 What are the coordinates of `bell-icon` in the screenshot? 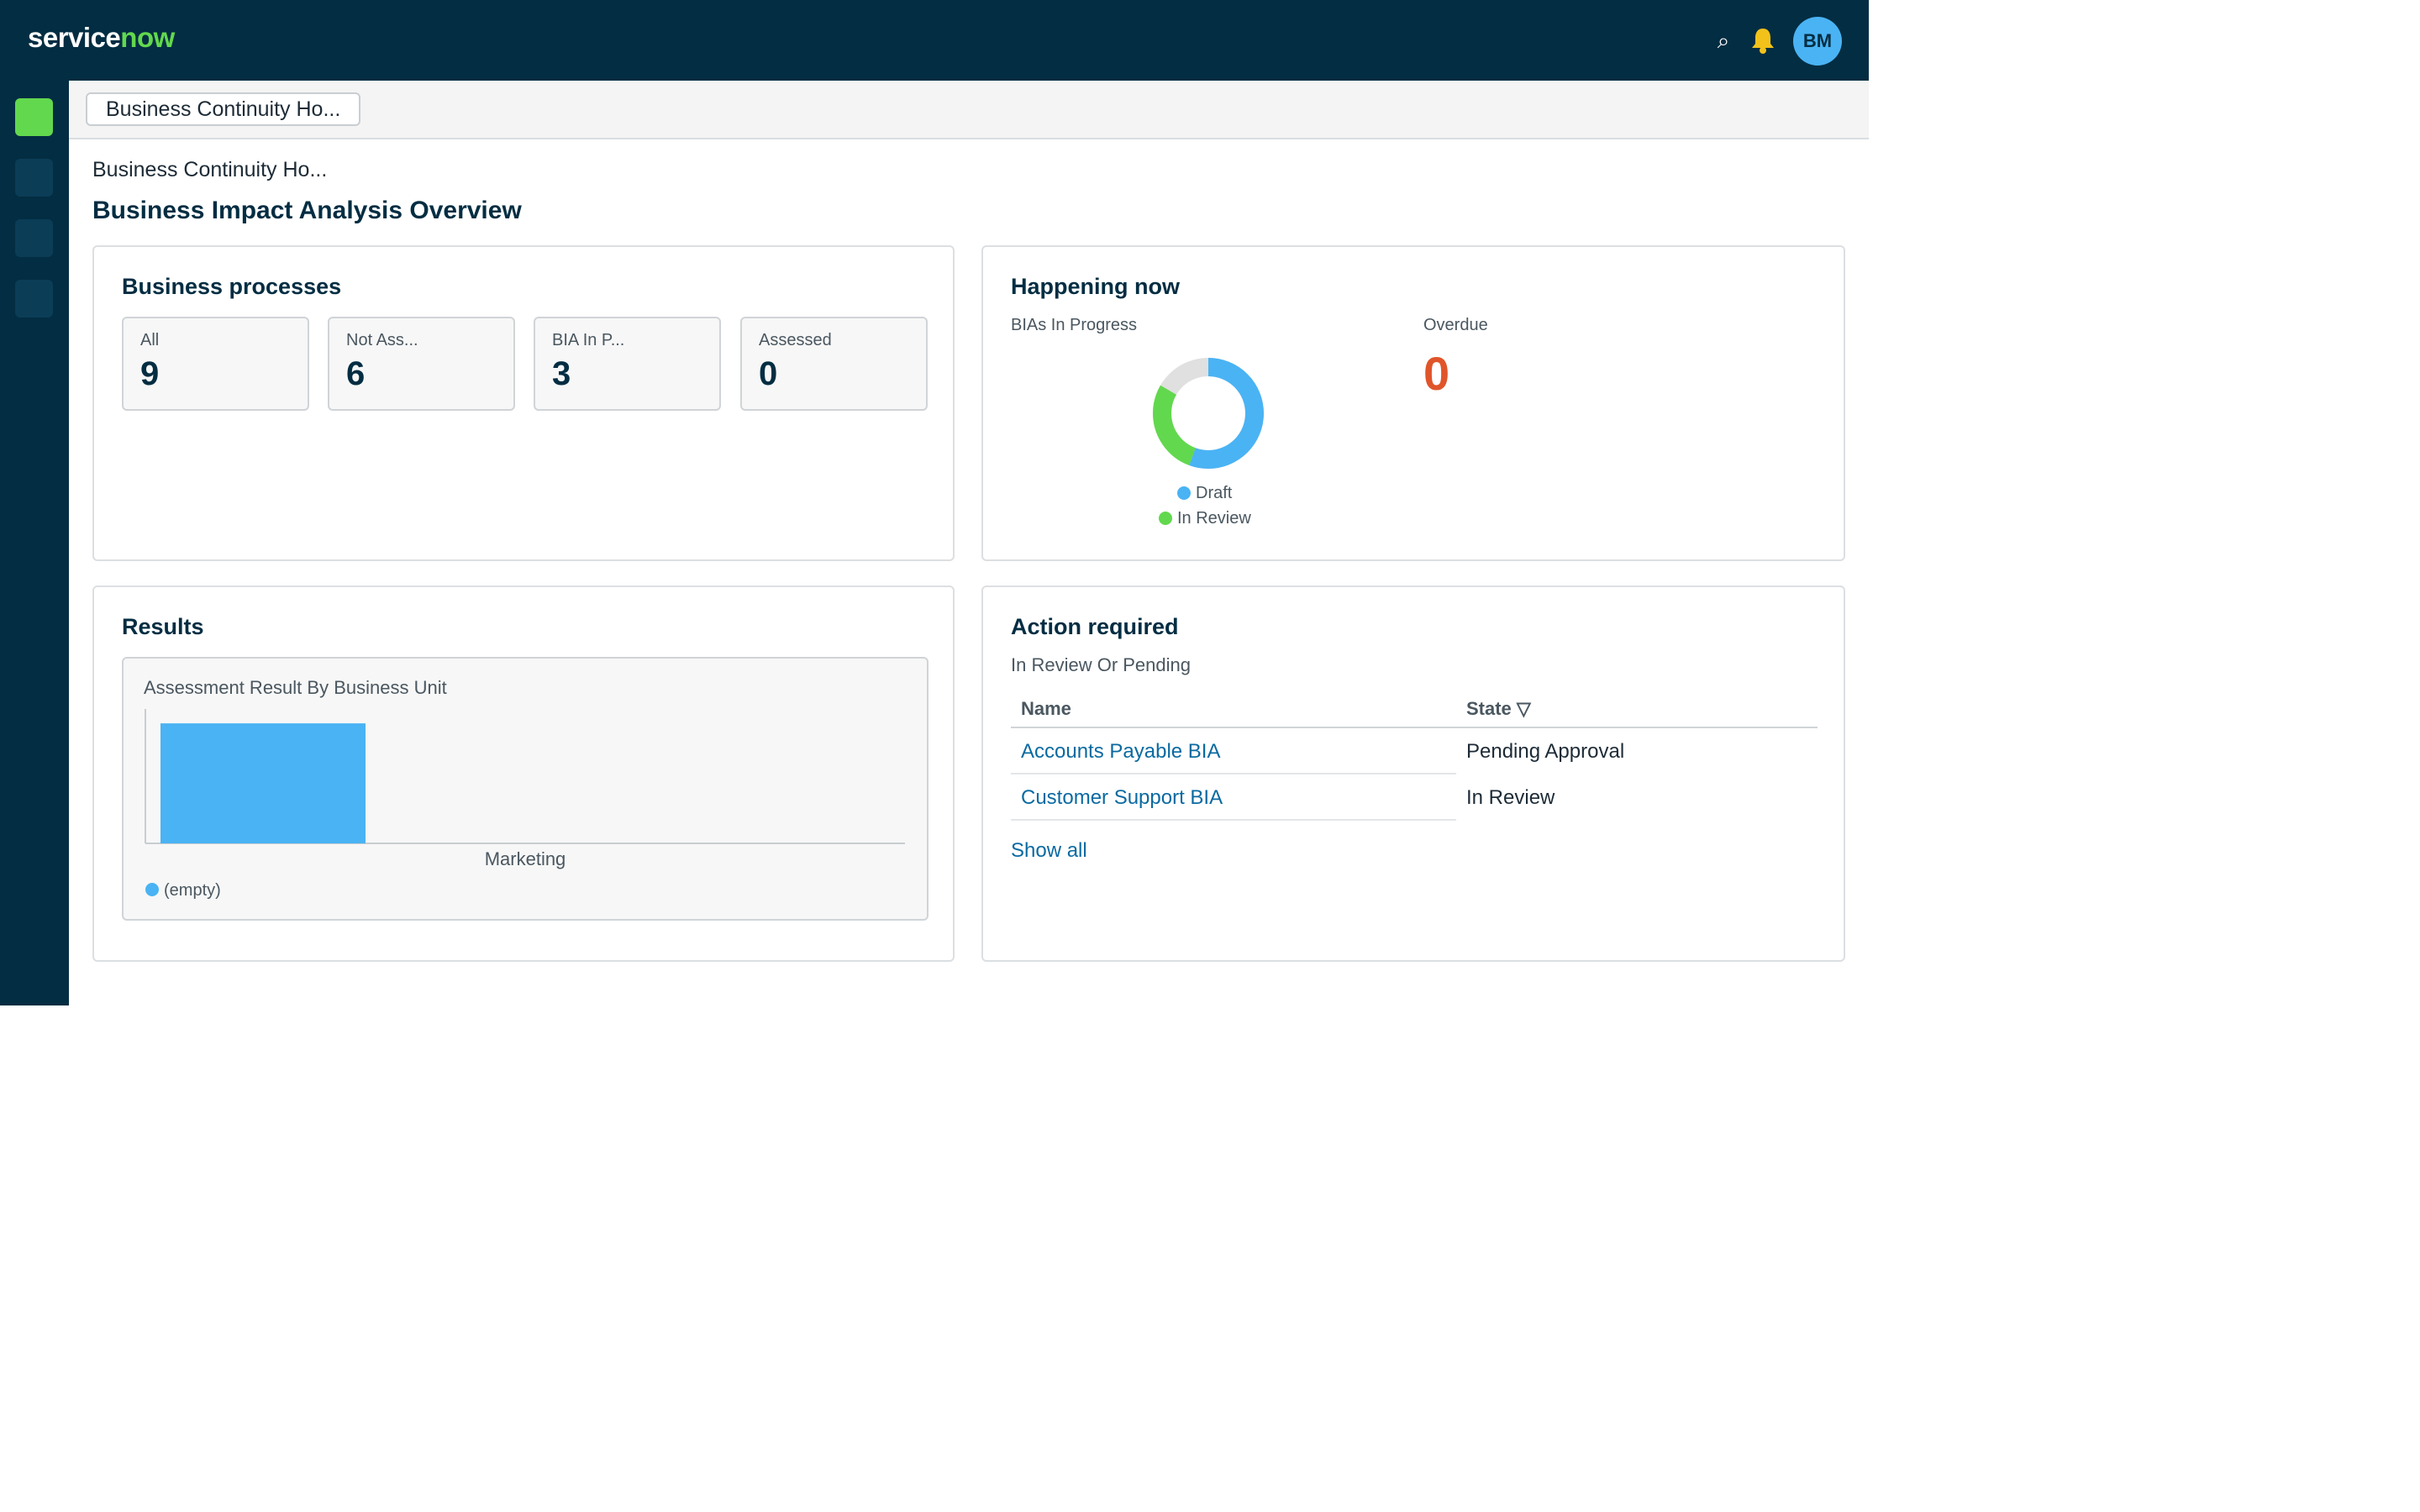 It's located at (1763, 40).